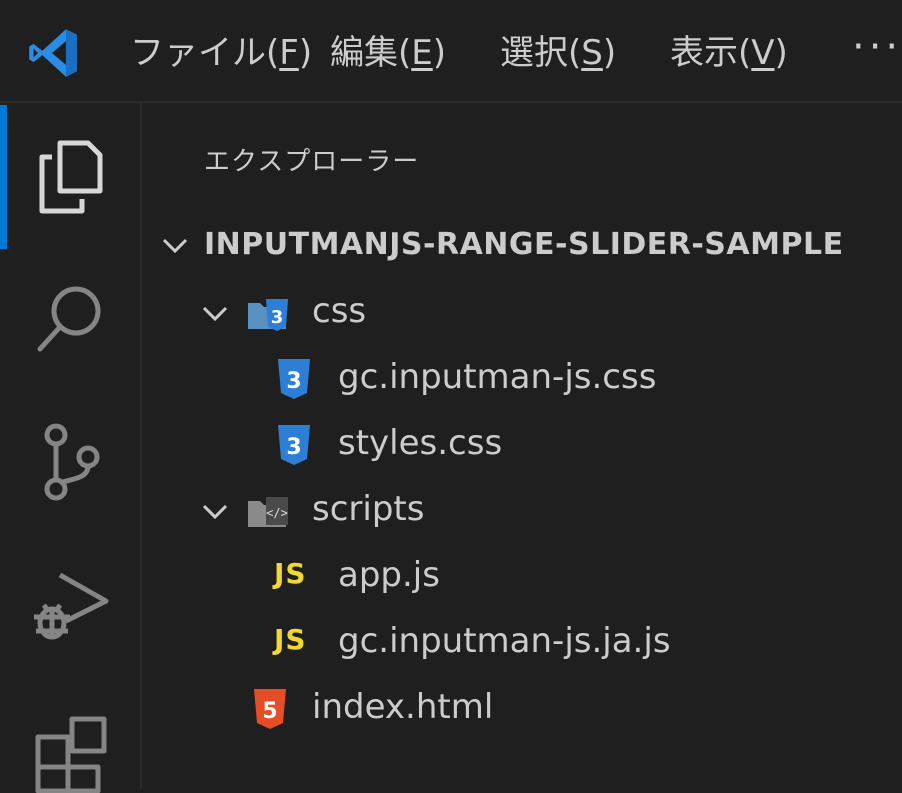 Image resolution: width=902 pixels, height=793 pixels. What do you see at coordinates (53, 53) in the screenshot?
I see `vscode-logo-icon` at bounding box center [53, 53].